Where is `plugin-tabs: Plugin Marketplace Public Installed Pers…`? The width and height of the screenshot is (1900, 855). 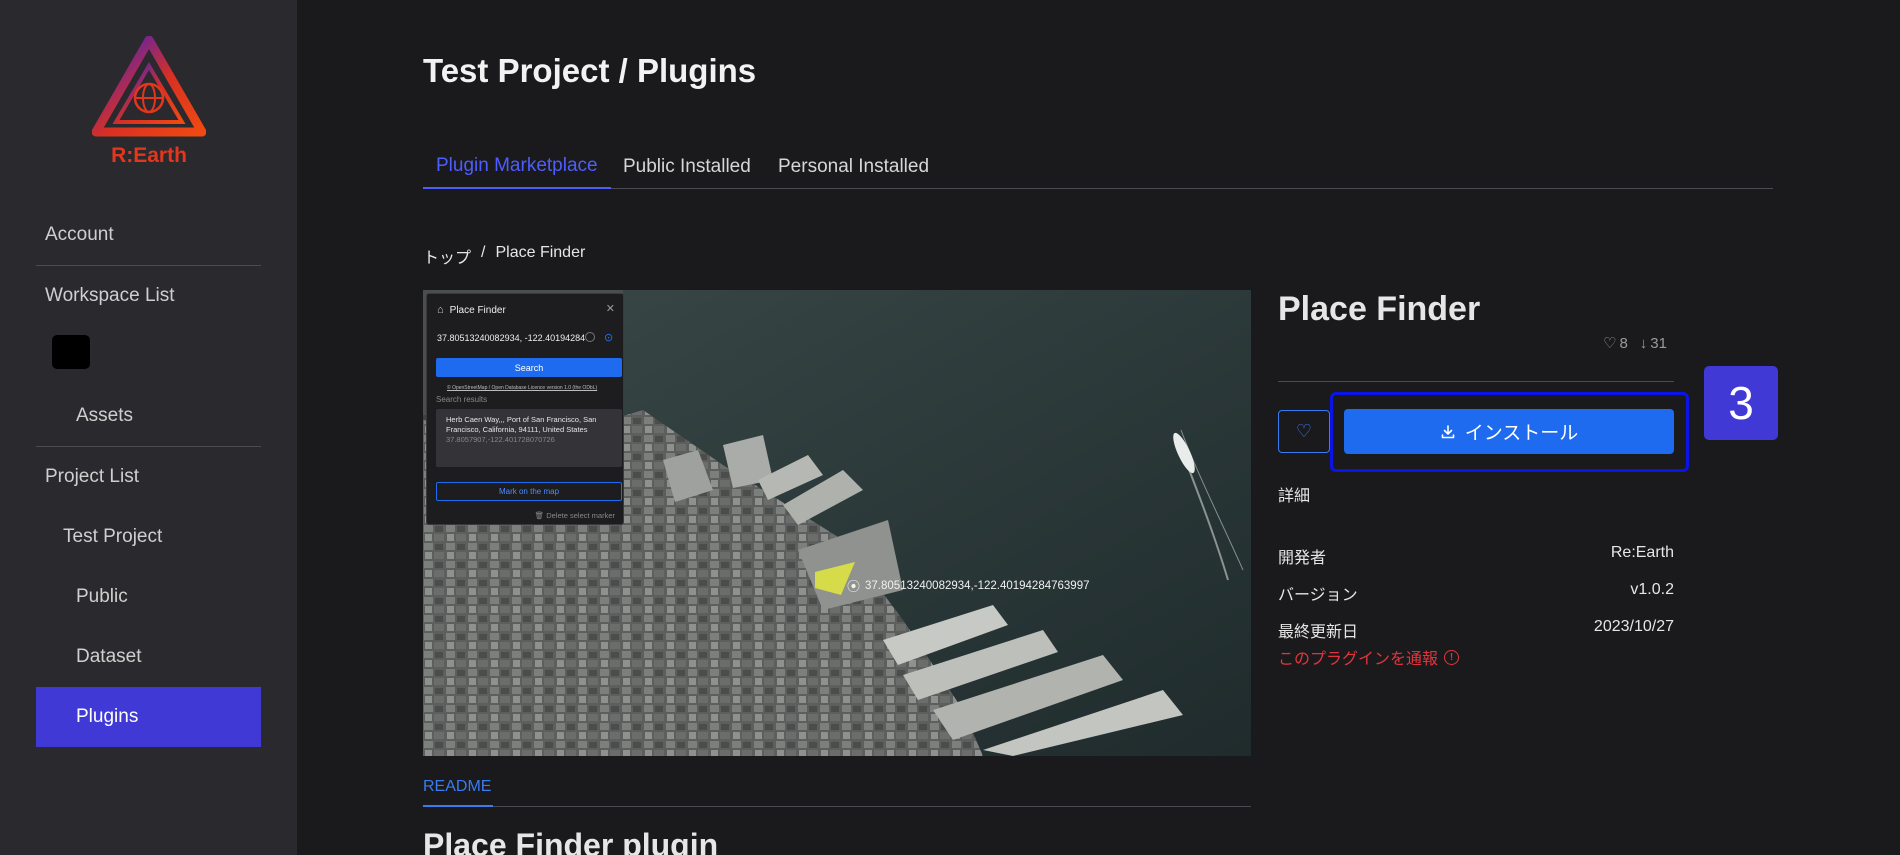 plugin-tabs: Plugin Marketplace Public Installed Pers… is located at coordinates (1098, 167).